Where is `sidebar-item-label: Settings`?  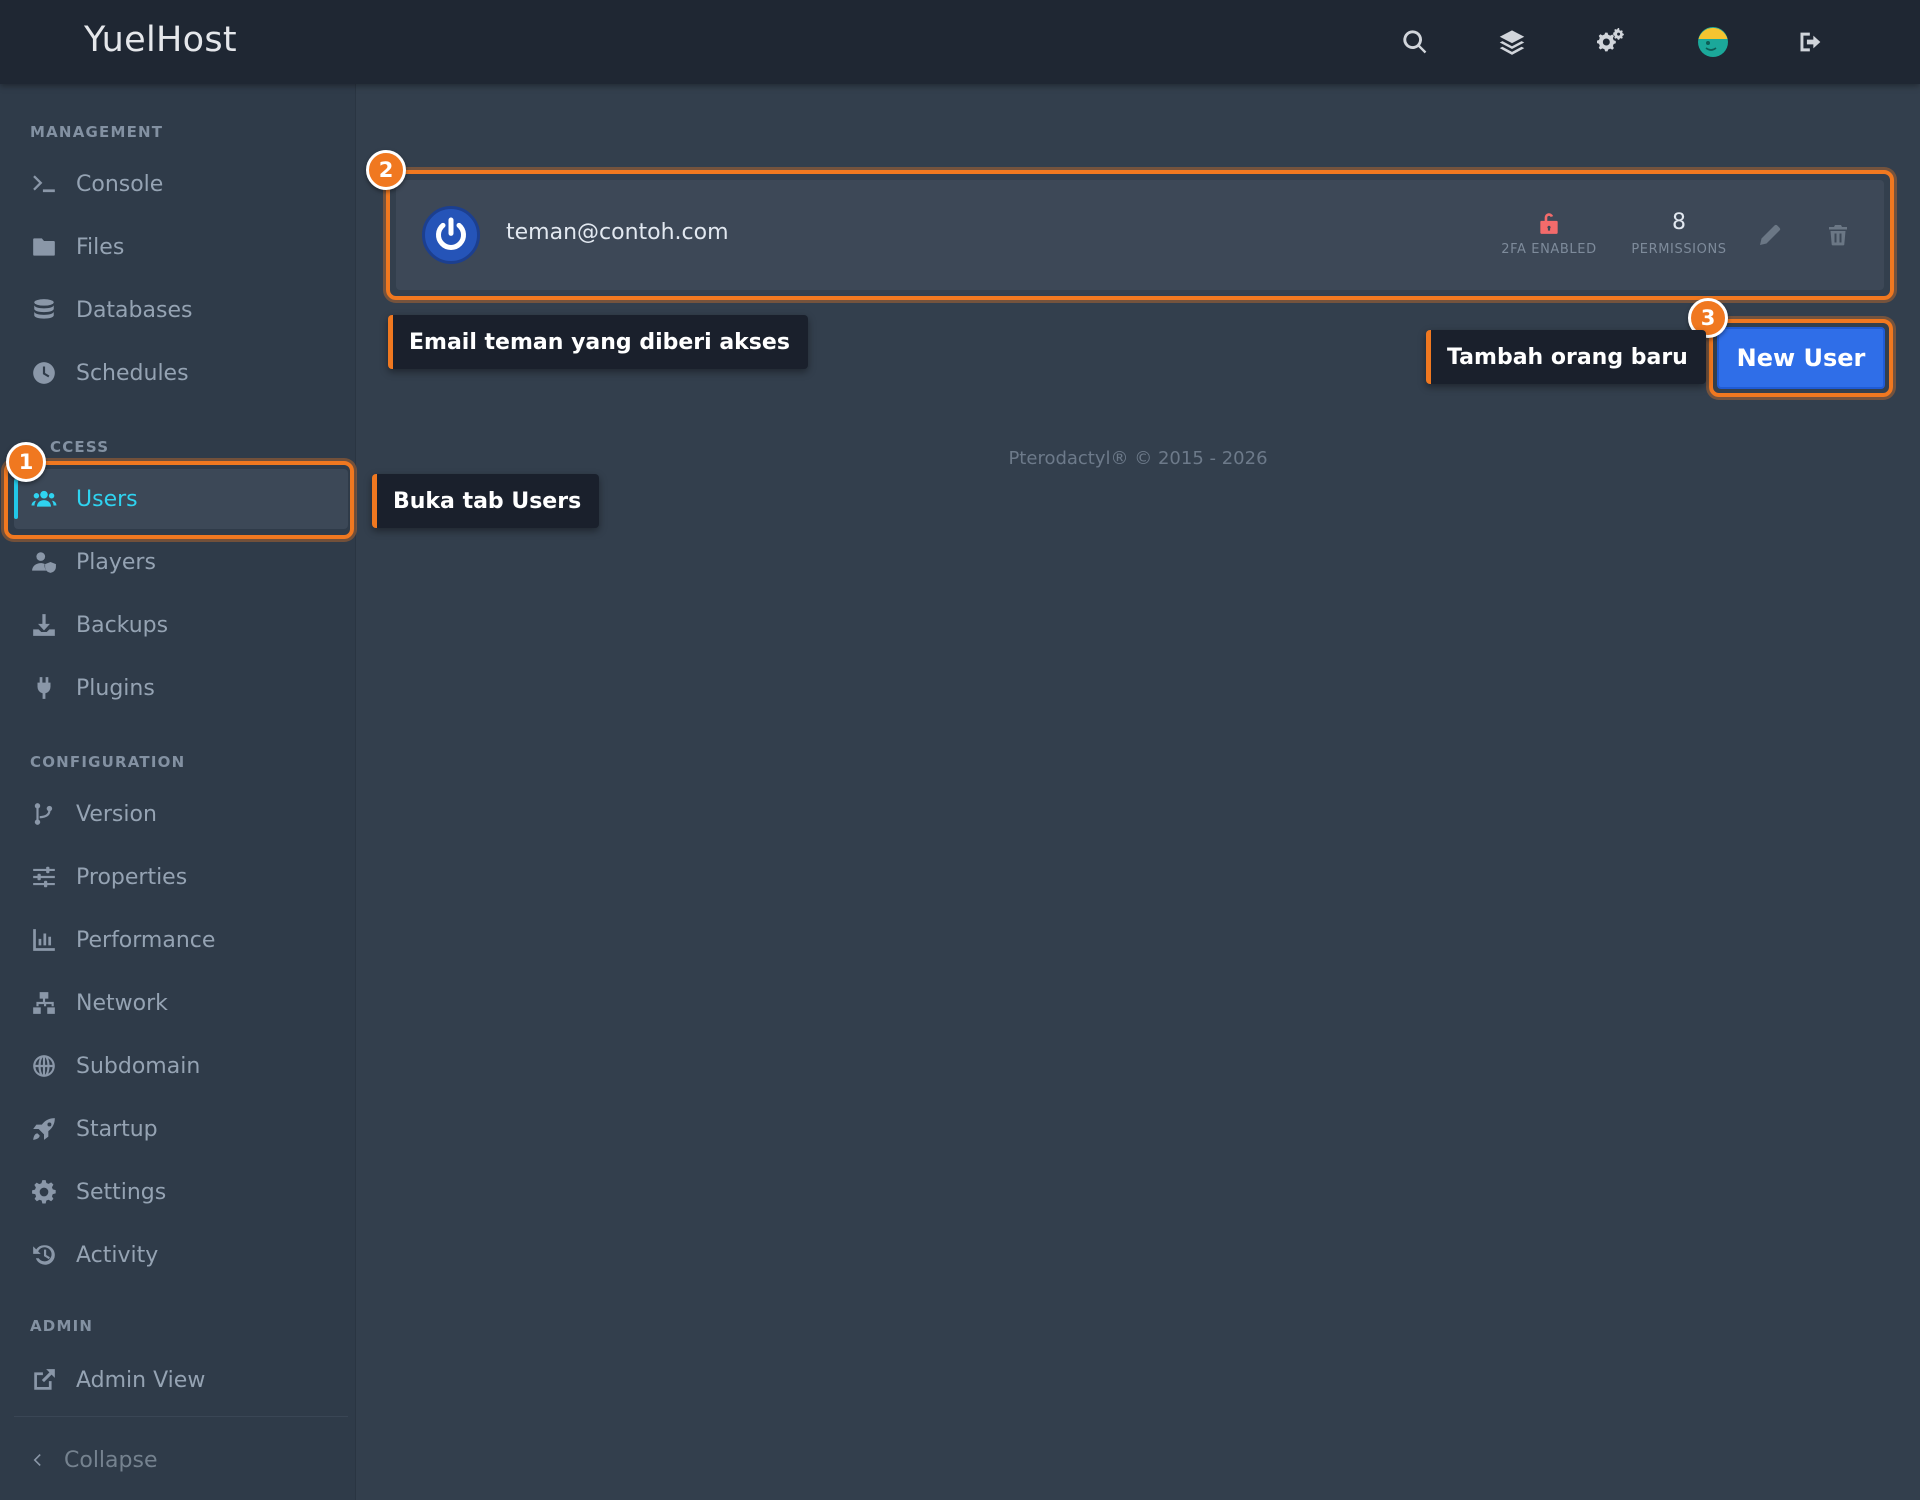
sidebar-item-label: Settings is located at coordinates (121, 1192).